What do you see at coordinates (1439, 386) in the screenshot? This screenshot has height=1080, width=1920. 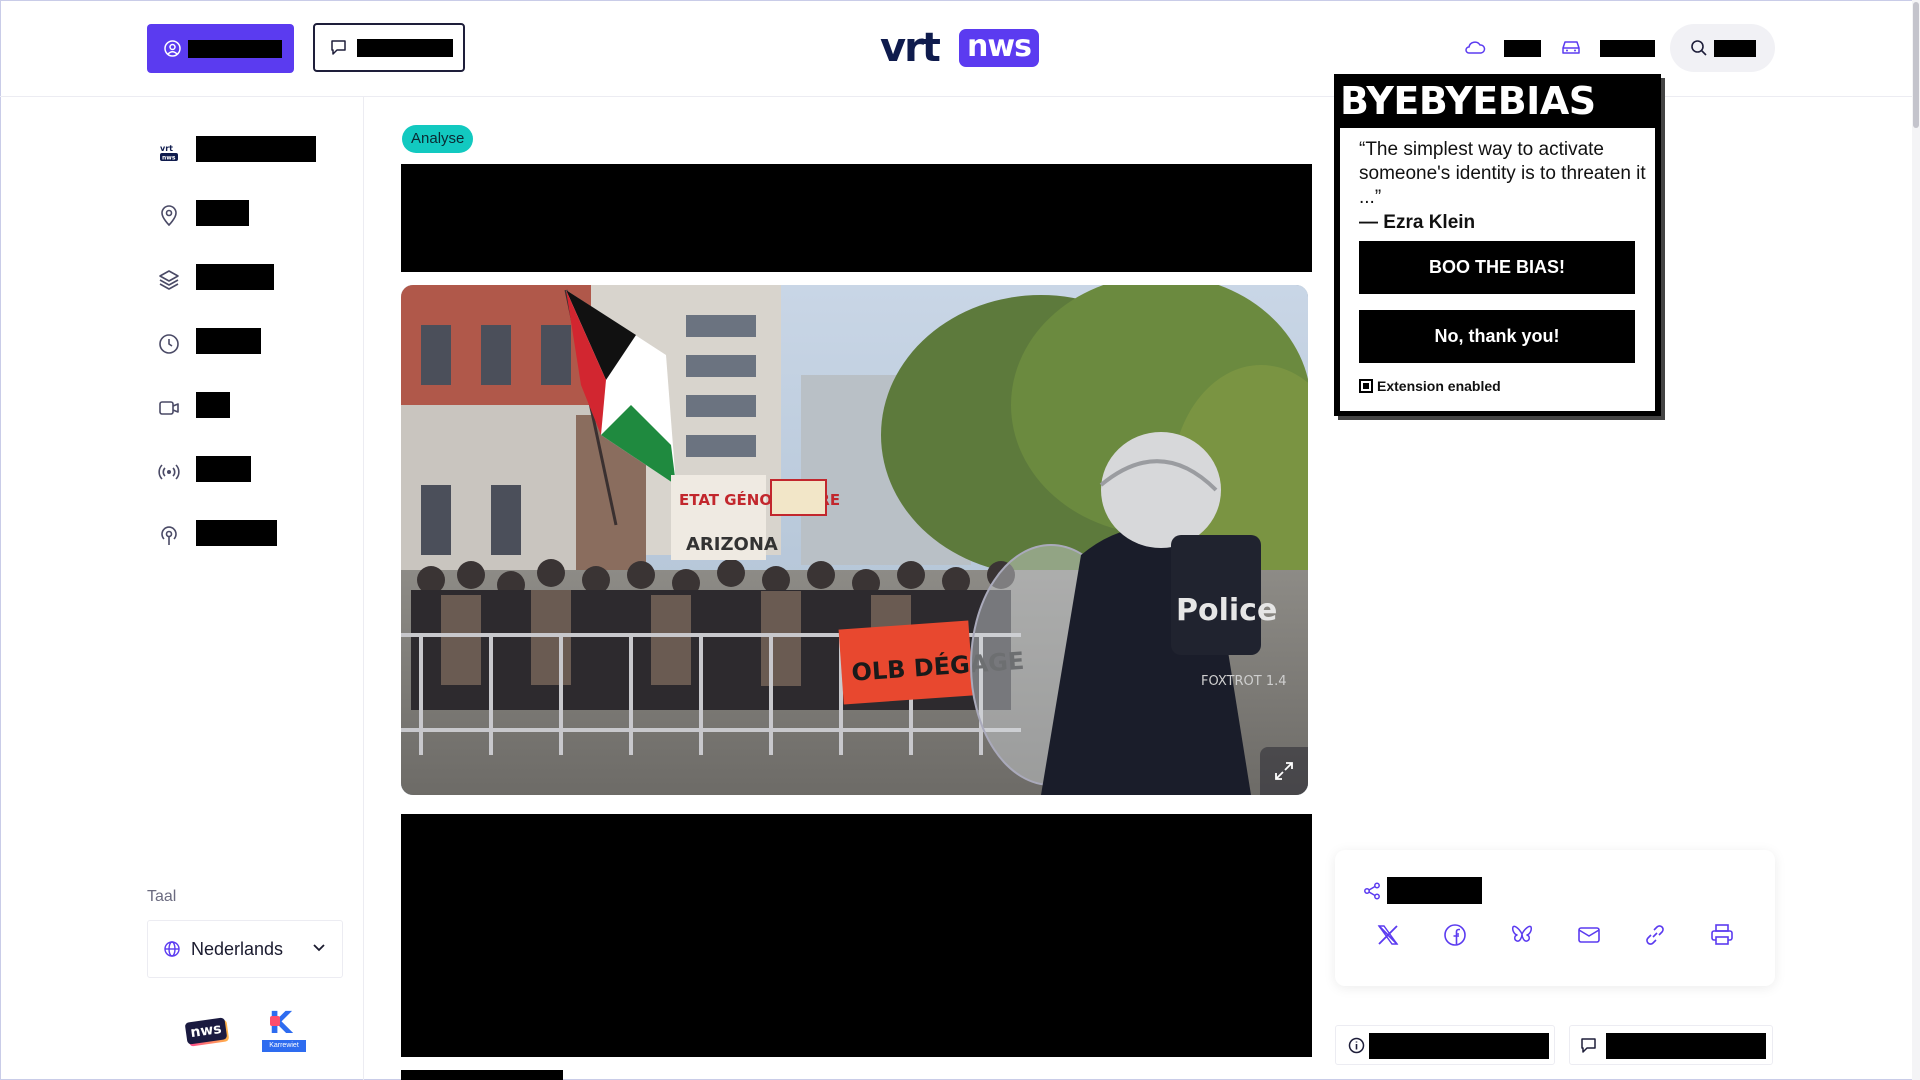 I see `extension-label: Extension enabled` at bounding box center [1439, 386].